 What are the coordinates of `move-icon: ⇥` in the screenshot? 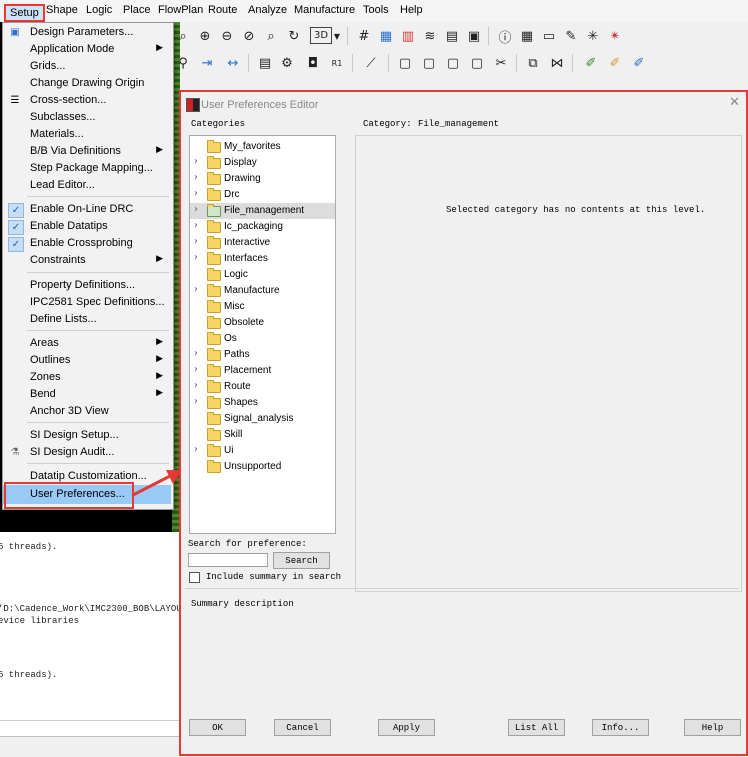 It's located at (207, 63).